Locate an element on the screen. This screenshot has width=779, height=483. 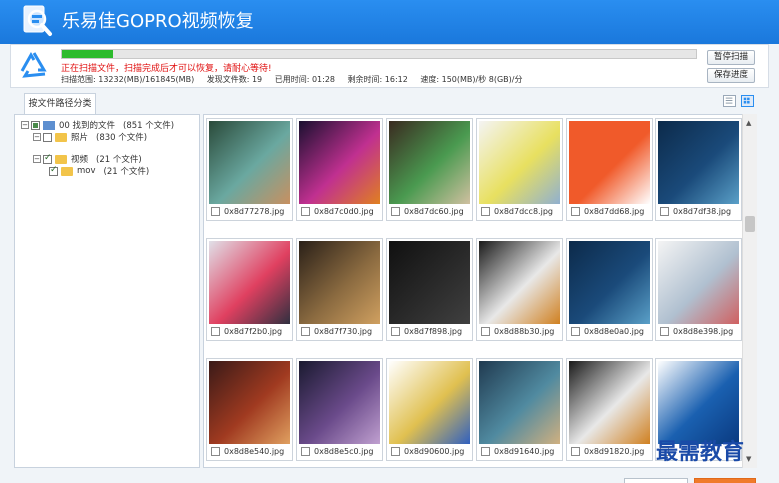
file-name: 0x8d8e0a0.jpg is located at coordinates (614, 331).